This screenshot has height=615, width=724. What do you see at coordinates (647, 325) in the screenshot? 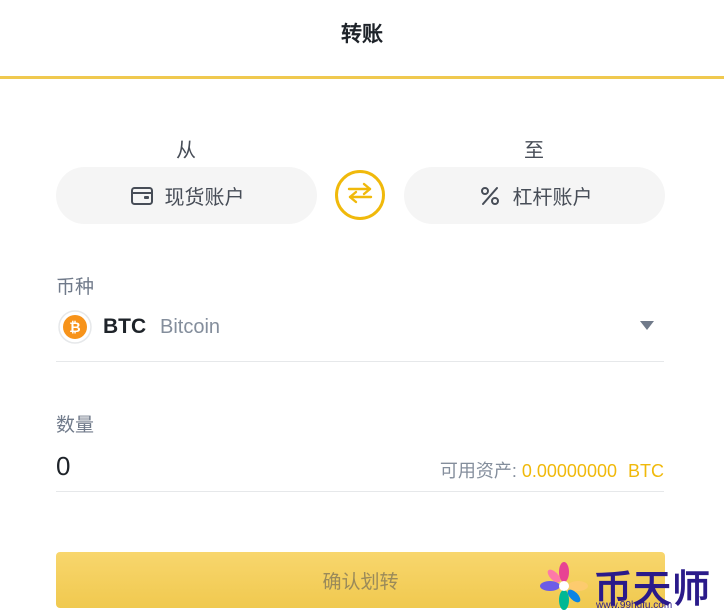
I see `caret-down-icon` at bounding box center [647, 325].